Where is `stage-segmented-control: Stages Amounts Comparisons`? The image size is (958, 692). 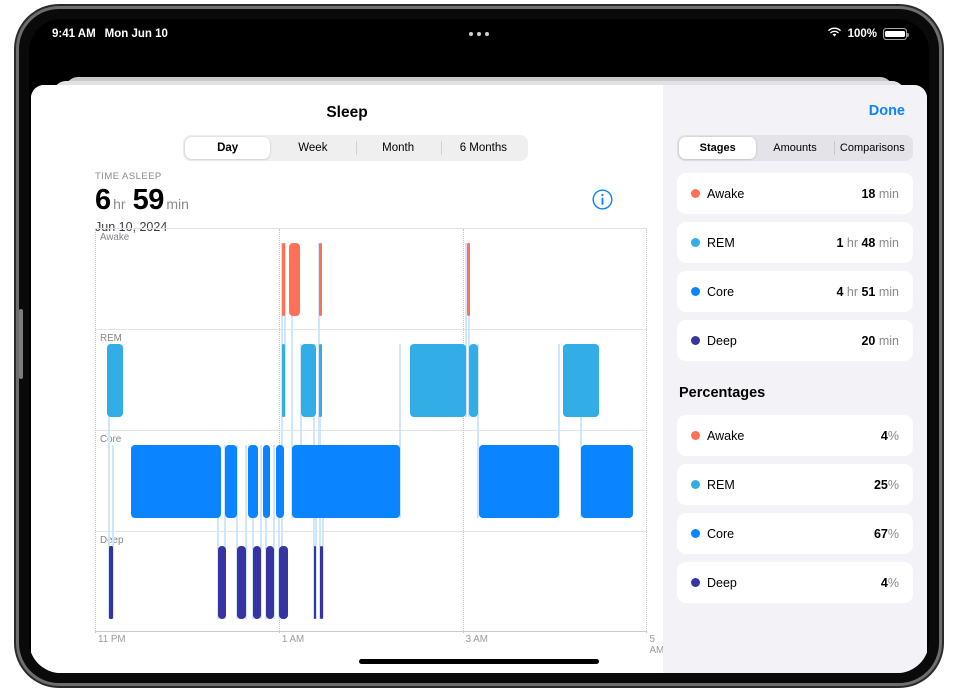 stage-segmented-control: Stages Amounts Comparisons is located at coordinates (795, 148).